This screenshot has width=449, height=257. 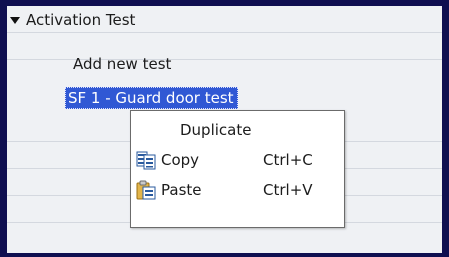 What do you see at coordinates (216, 130) in the screenshot?
I see `menu-item-label: Duplicate` at bounding box center [216, 130].